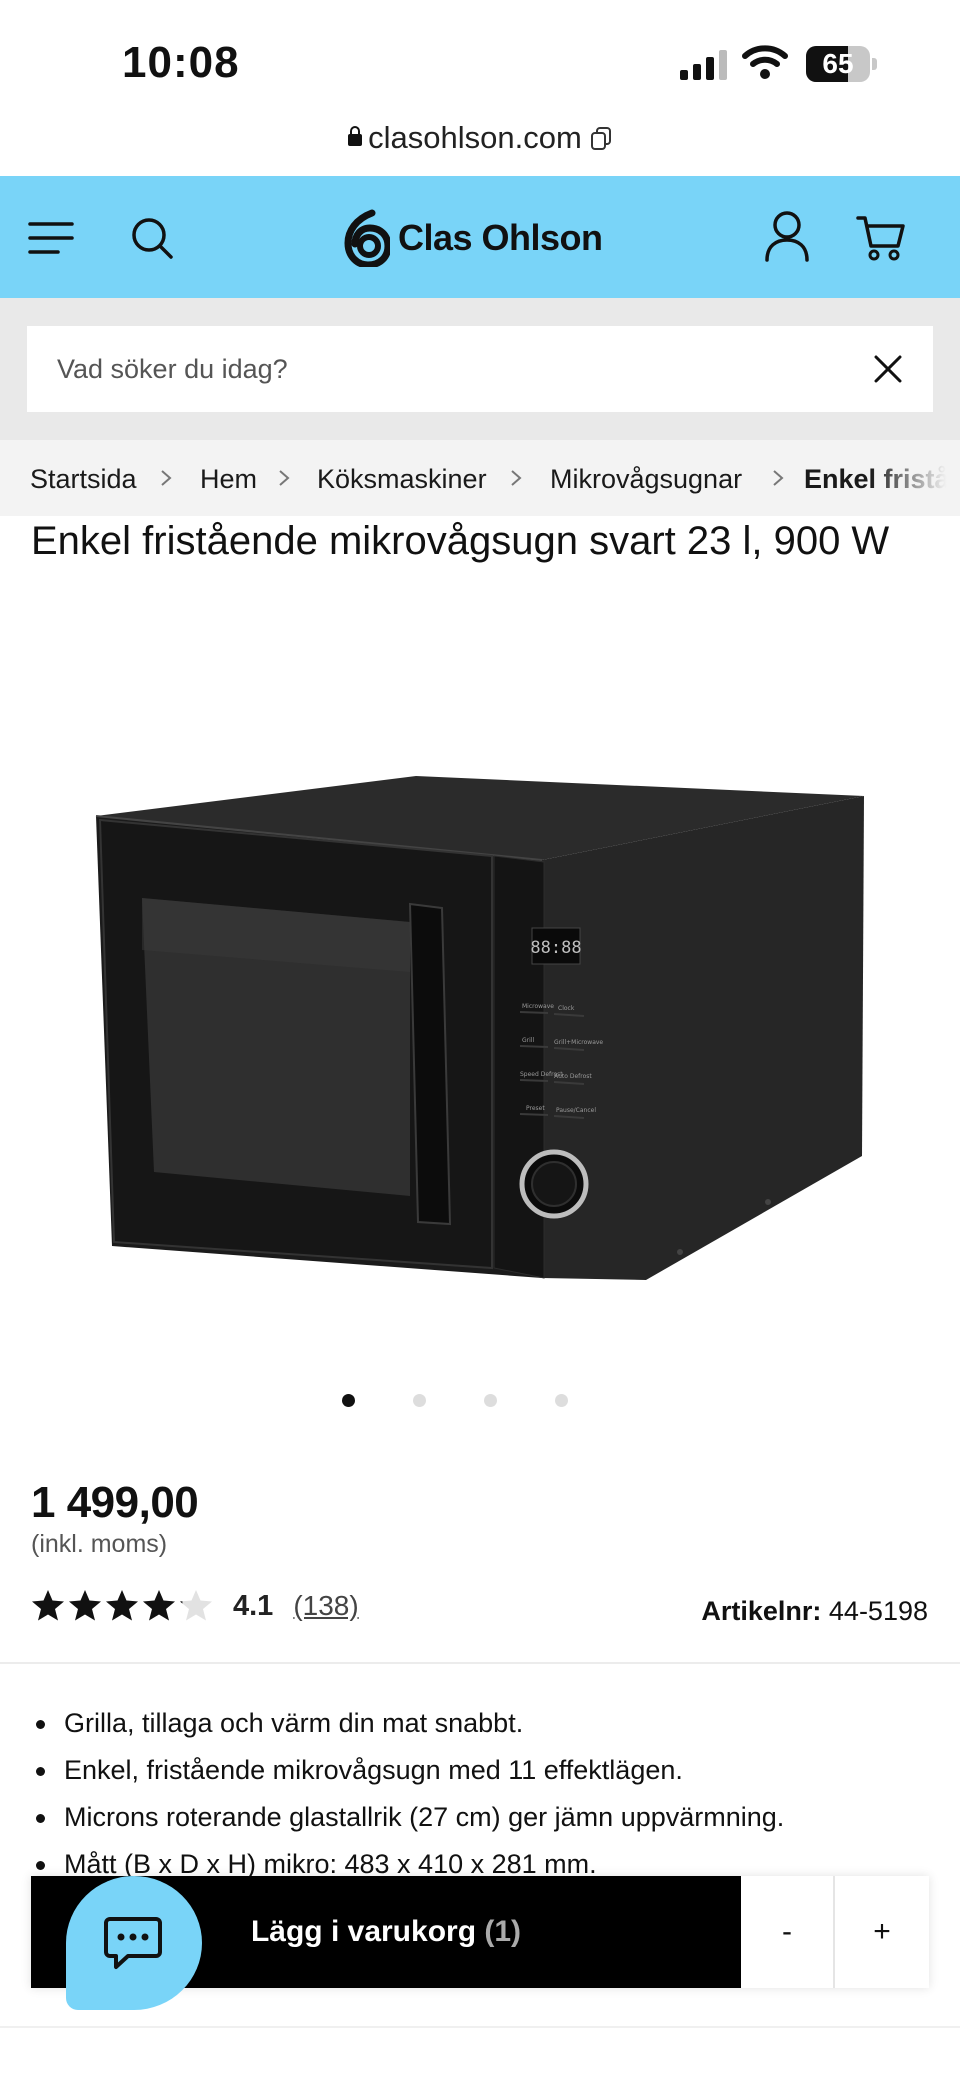 This screenshot has width=960, height=2081. I want to click on brand-logo: Clas Ohlson, so click(473, 238).